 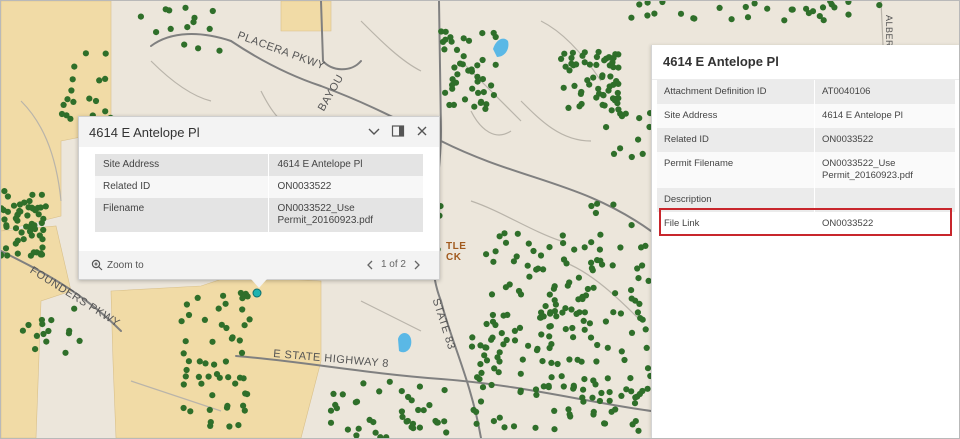 I want to click on attribute-label: Filename, so click(x=182, y=215).